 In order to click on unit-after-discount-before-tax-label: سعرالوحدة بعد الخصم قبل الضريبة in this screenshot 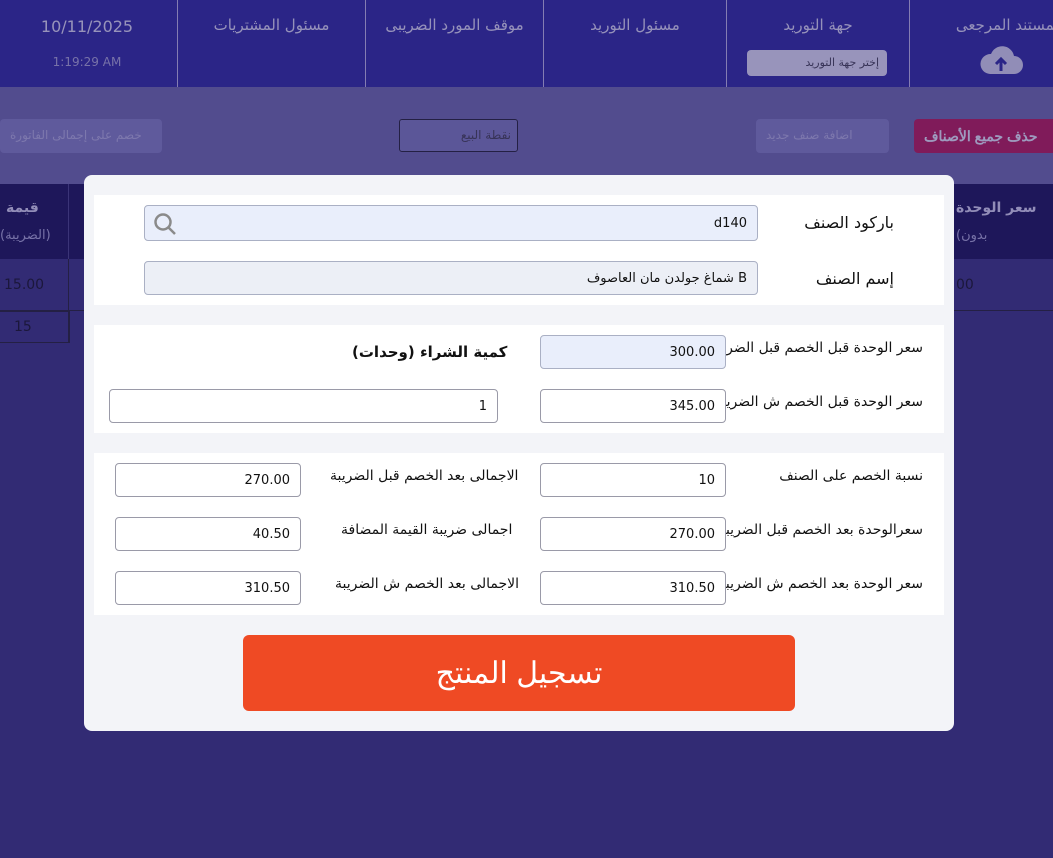, I will do `click(820, 530)`.